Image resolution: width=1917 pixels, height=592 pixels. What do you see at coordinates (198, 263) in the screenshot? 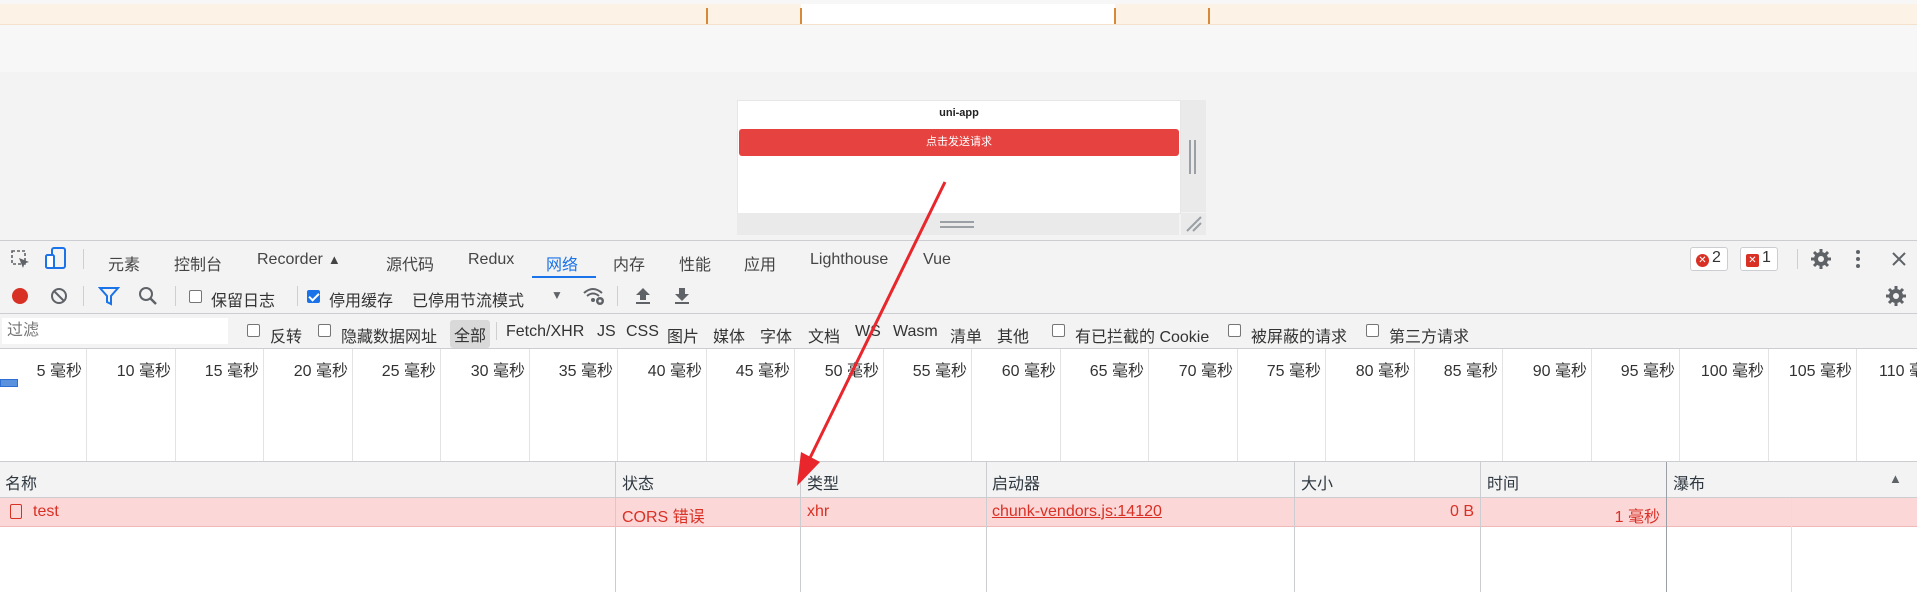
I see `tab-console: 控制台` at bounding box center [198, 263].